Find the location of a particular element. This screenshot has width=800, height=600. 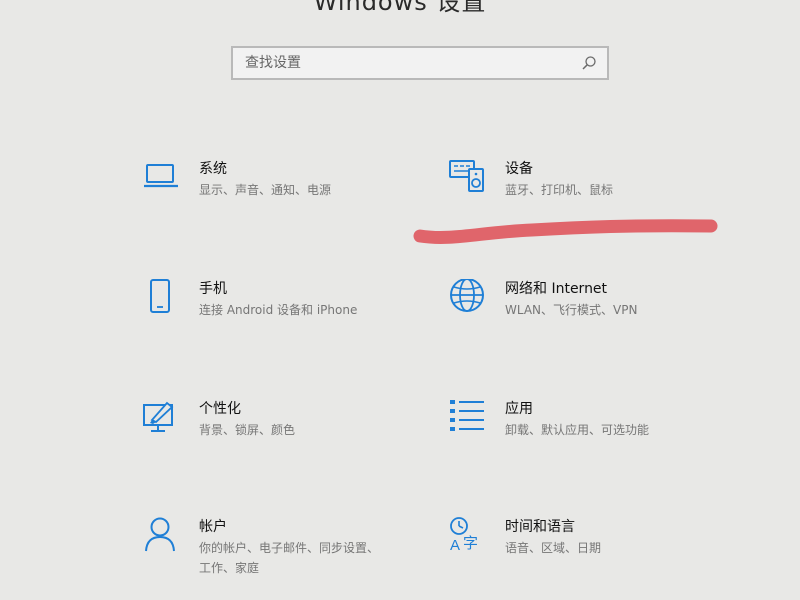

tile-apps-desc: 卸载、默认应用、可选功能 is located at coordinates (577, 430).